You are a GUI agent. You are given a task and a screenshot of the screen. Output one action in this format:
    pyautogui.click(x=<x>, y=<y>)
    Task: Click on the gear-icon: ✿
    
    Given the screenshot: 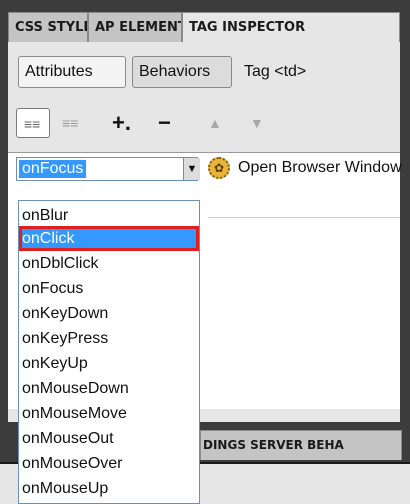 What is the action you would take?
    pyautogui.click(x=219, y=168)
    